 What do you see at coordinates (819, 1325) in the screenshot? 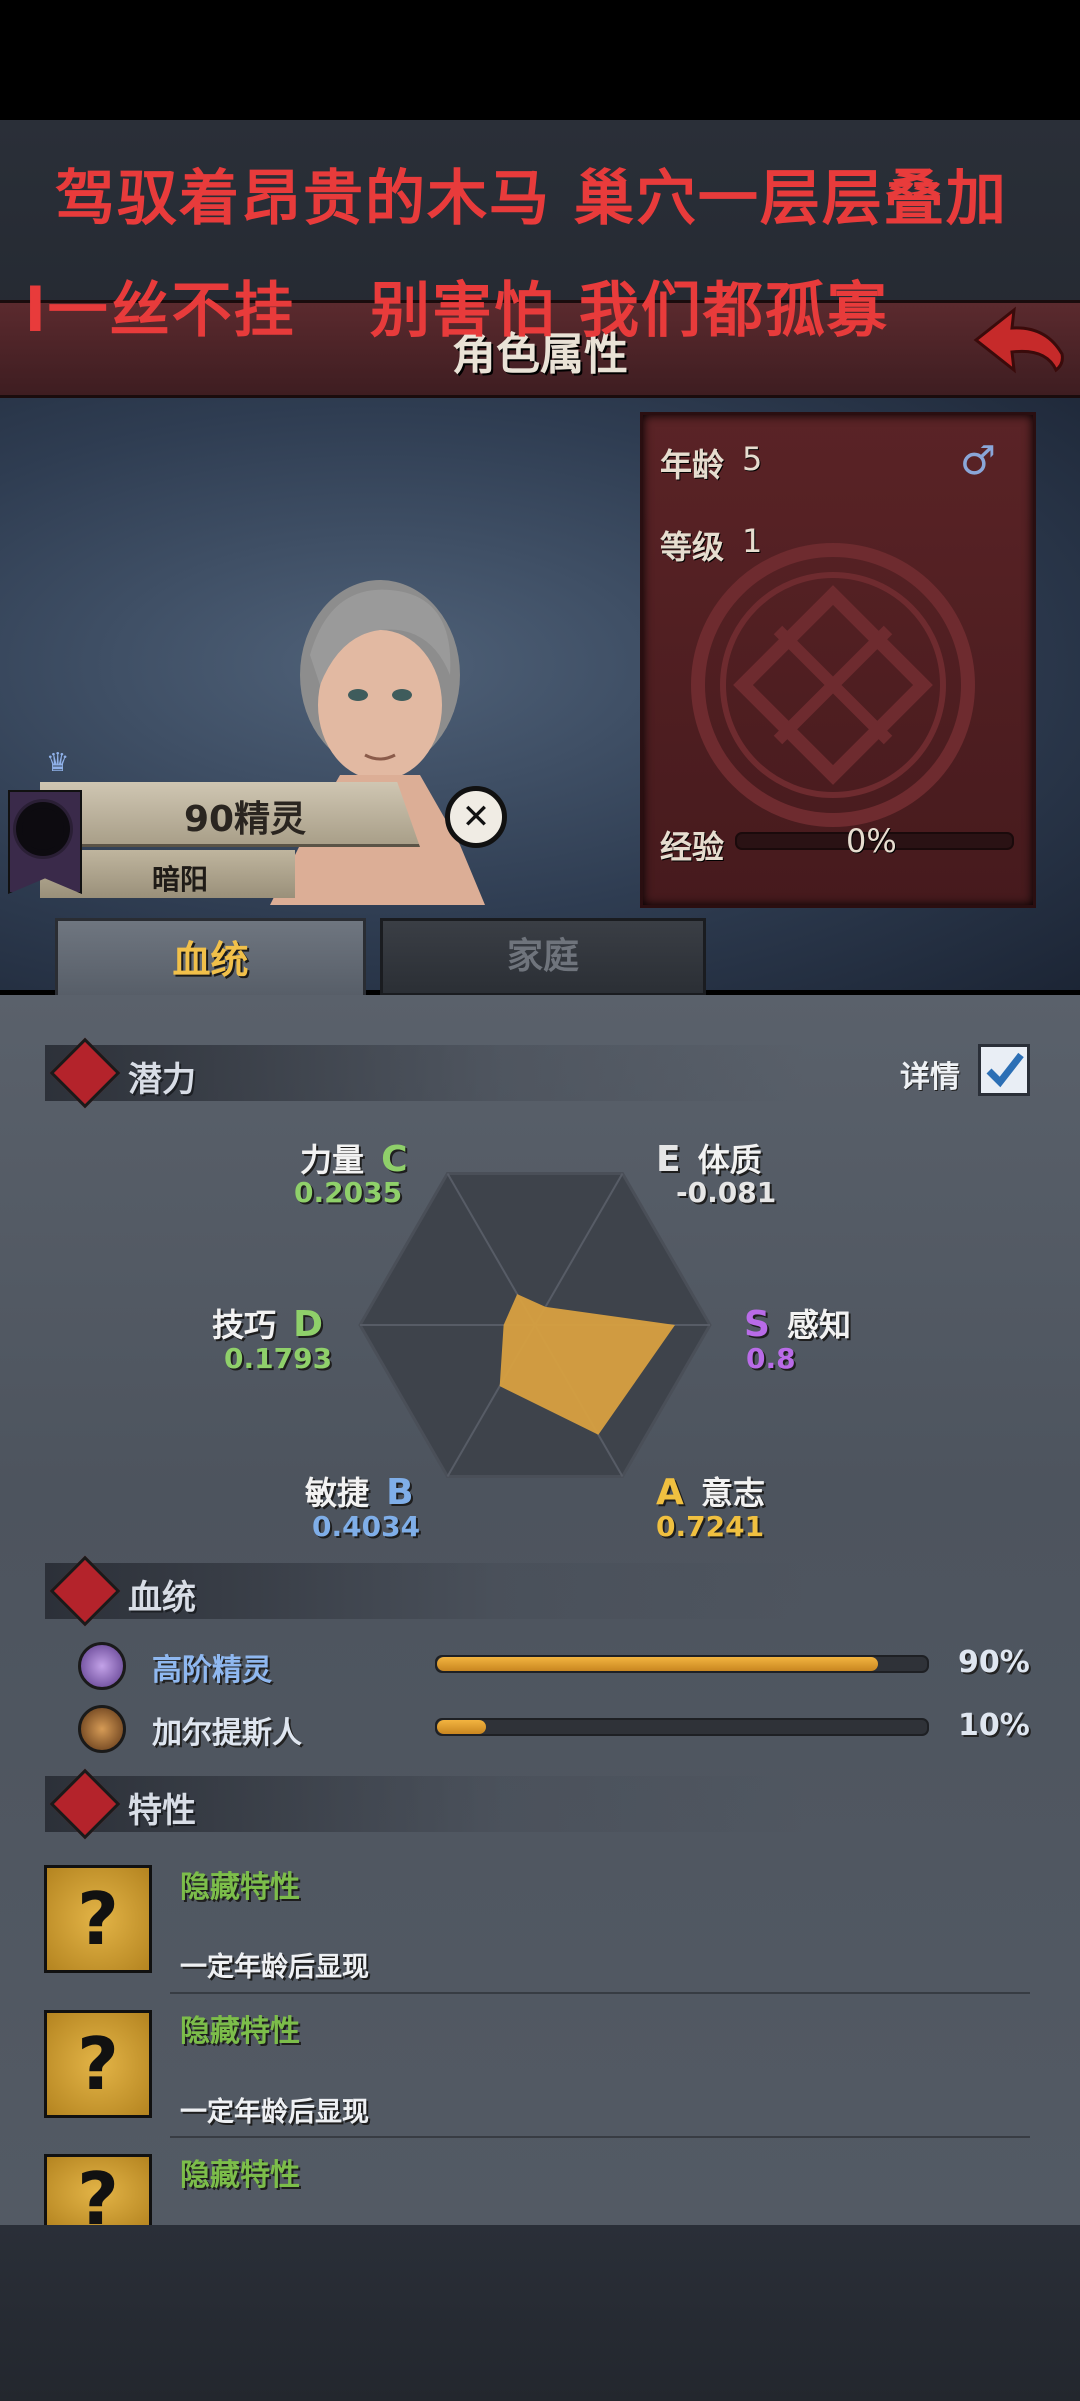
I see `stat-perception-name: 感知` at bounding box center [819, 1325].